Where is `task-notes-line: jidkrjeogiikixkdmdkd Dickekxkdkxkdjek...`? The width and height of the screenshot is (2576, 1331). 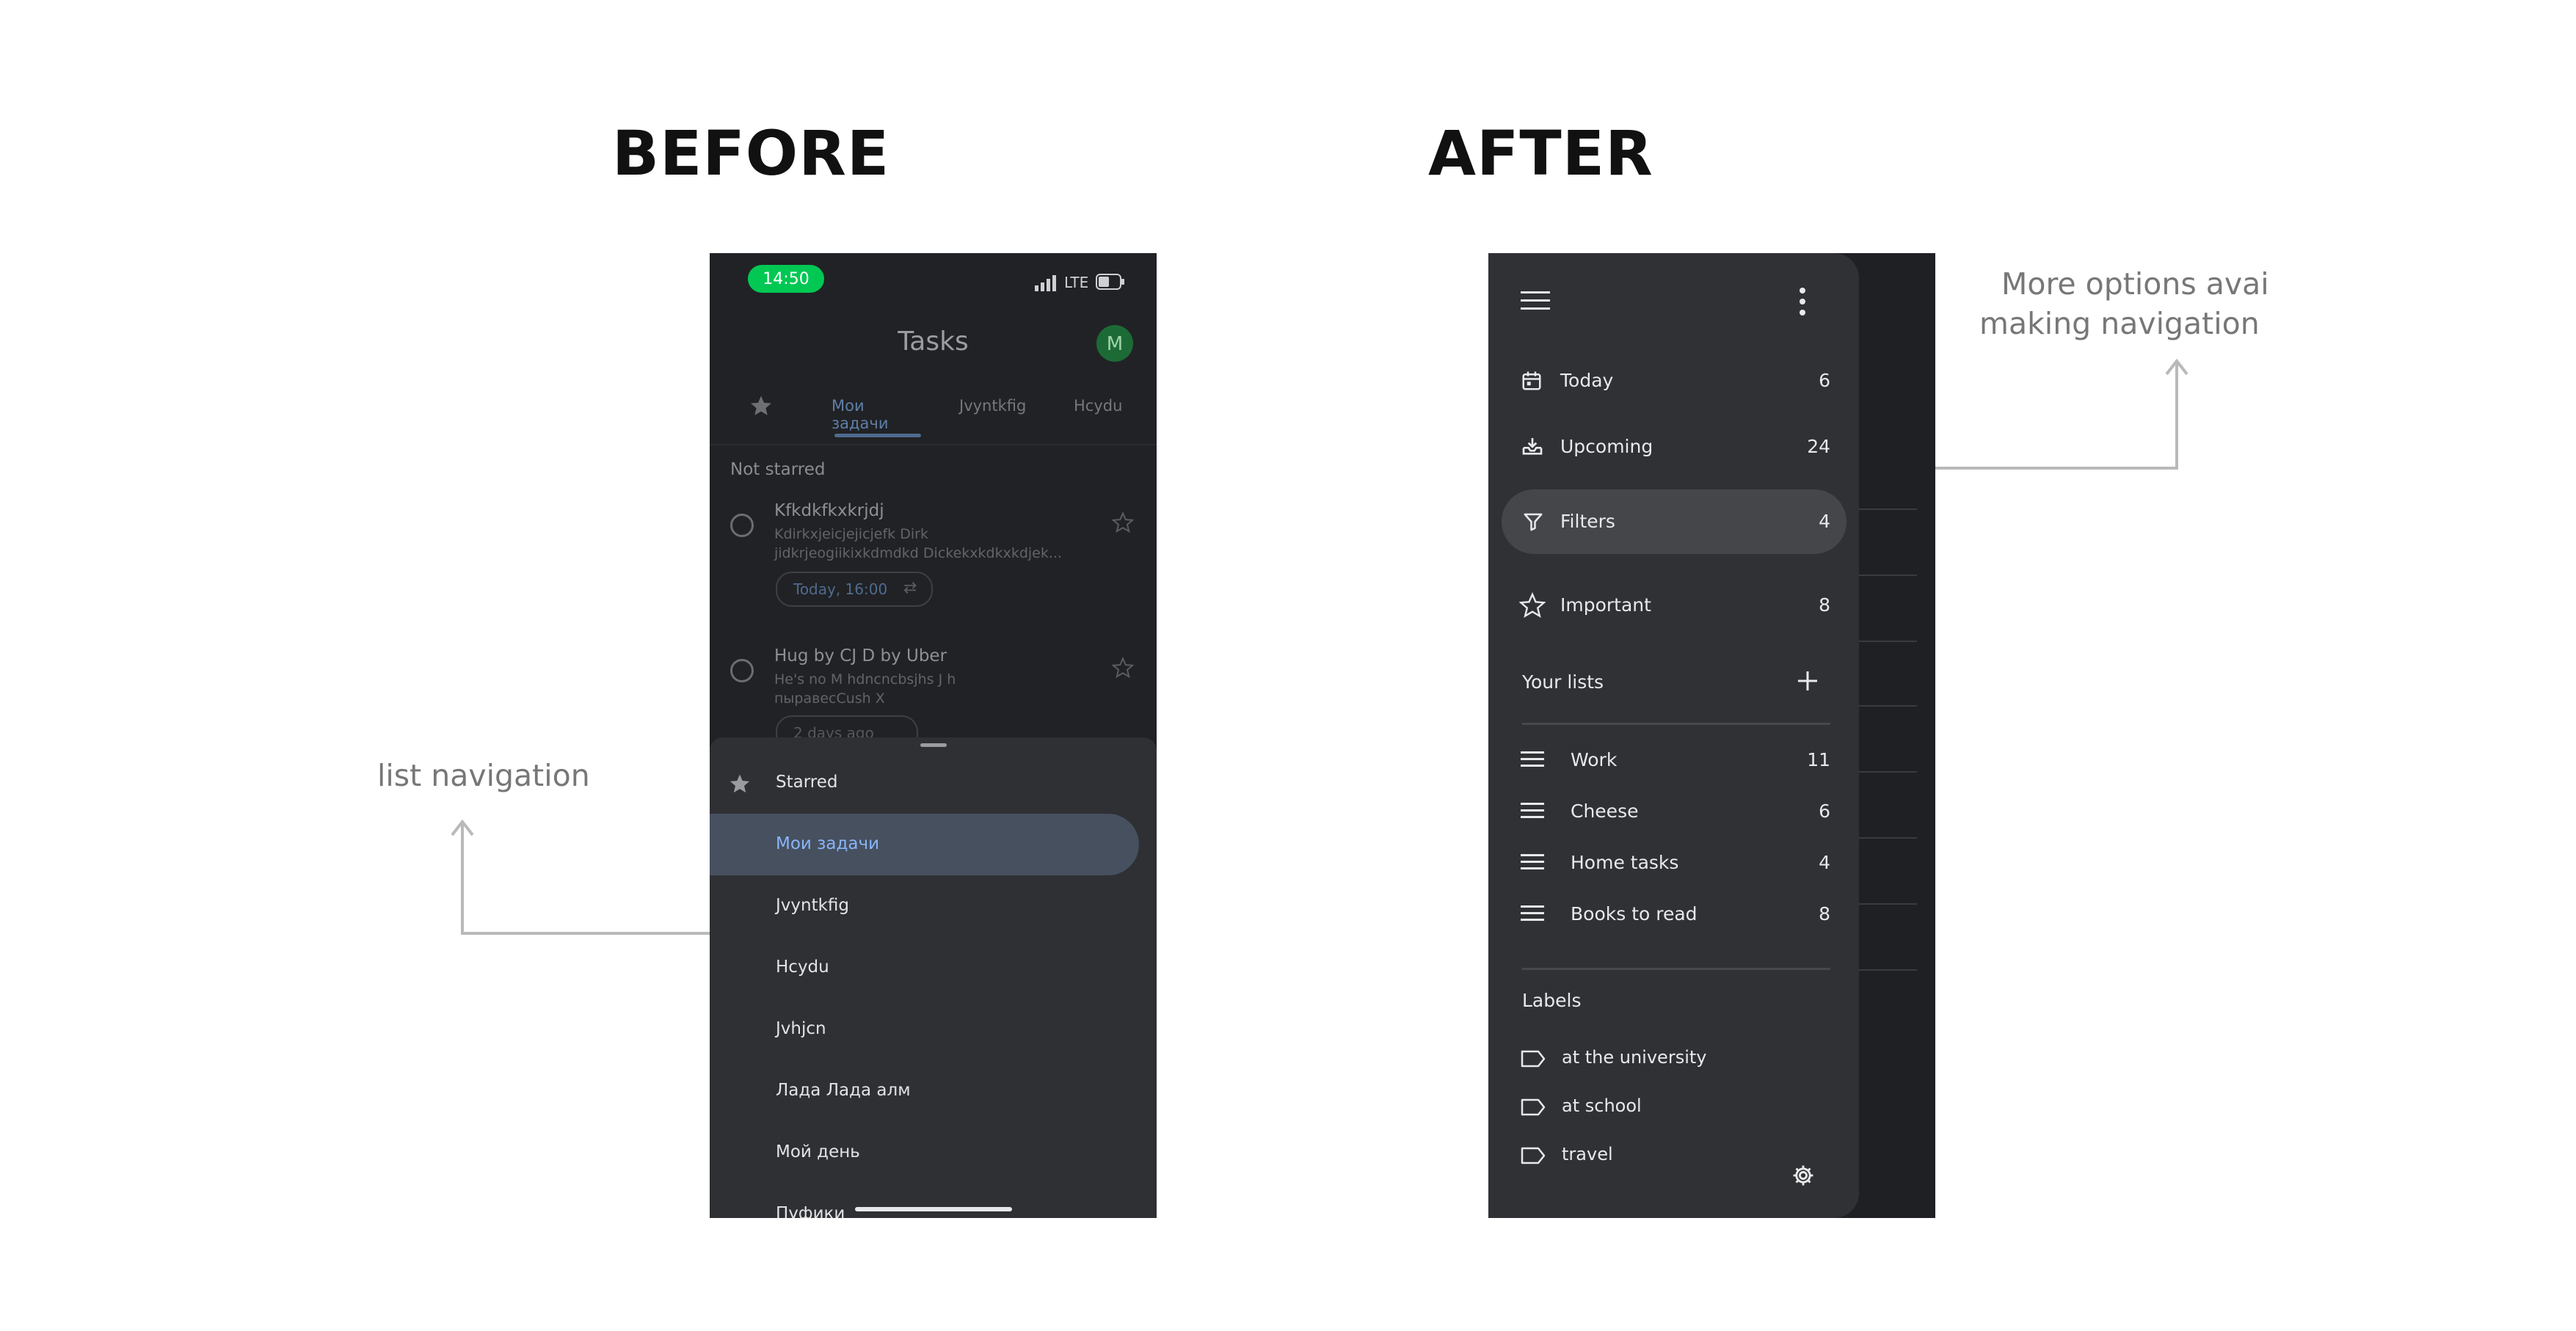
task-notes-line: jidkrjeogiikixkdmdkd Dickekxkdkxkdjek... is located at coordinates (918, 553).